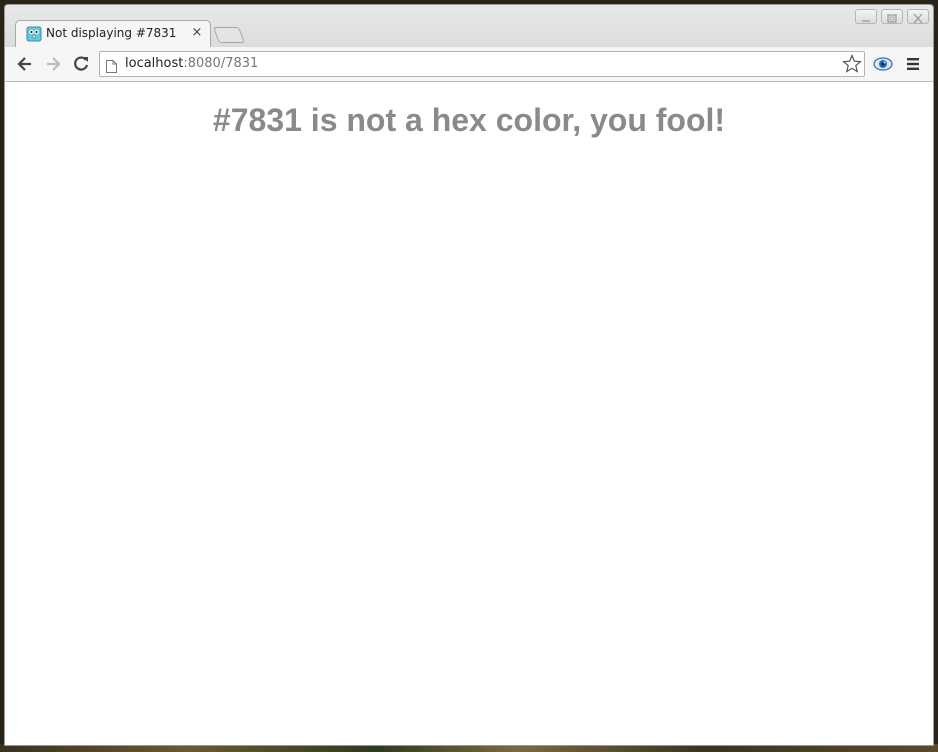  What do you see at coordinates (482, 64) in the screenshot?
I see `address-bar: localhost:8080/7831` at bounding box center [482, 64].